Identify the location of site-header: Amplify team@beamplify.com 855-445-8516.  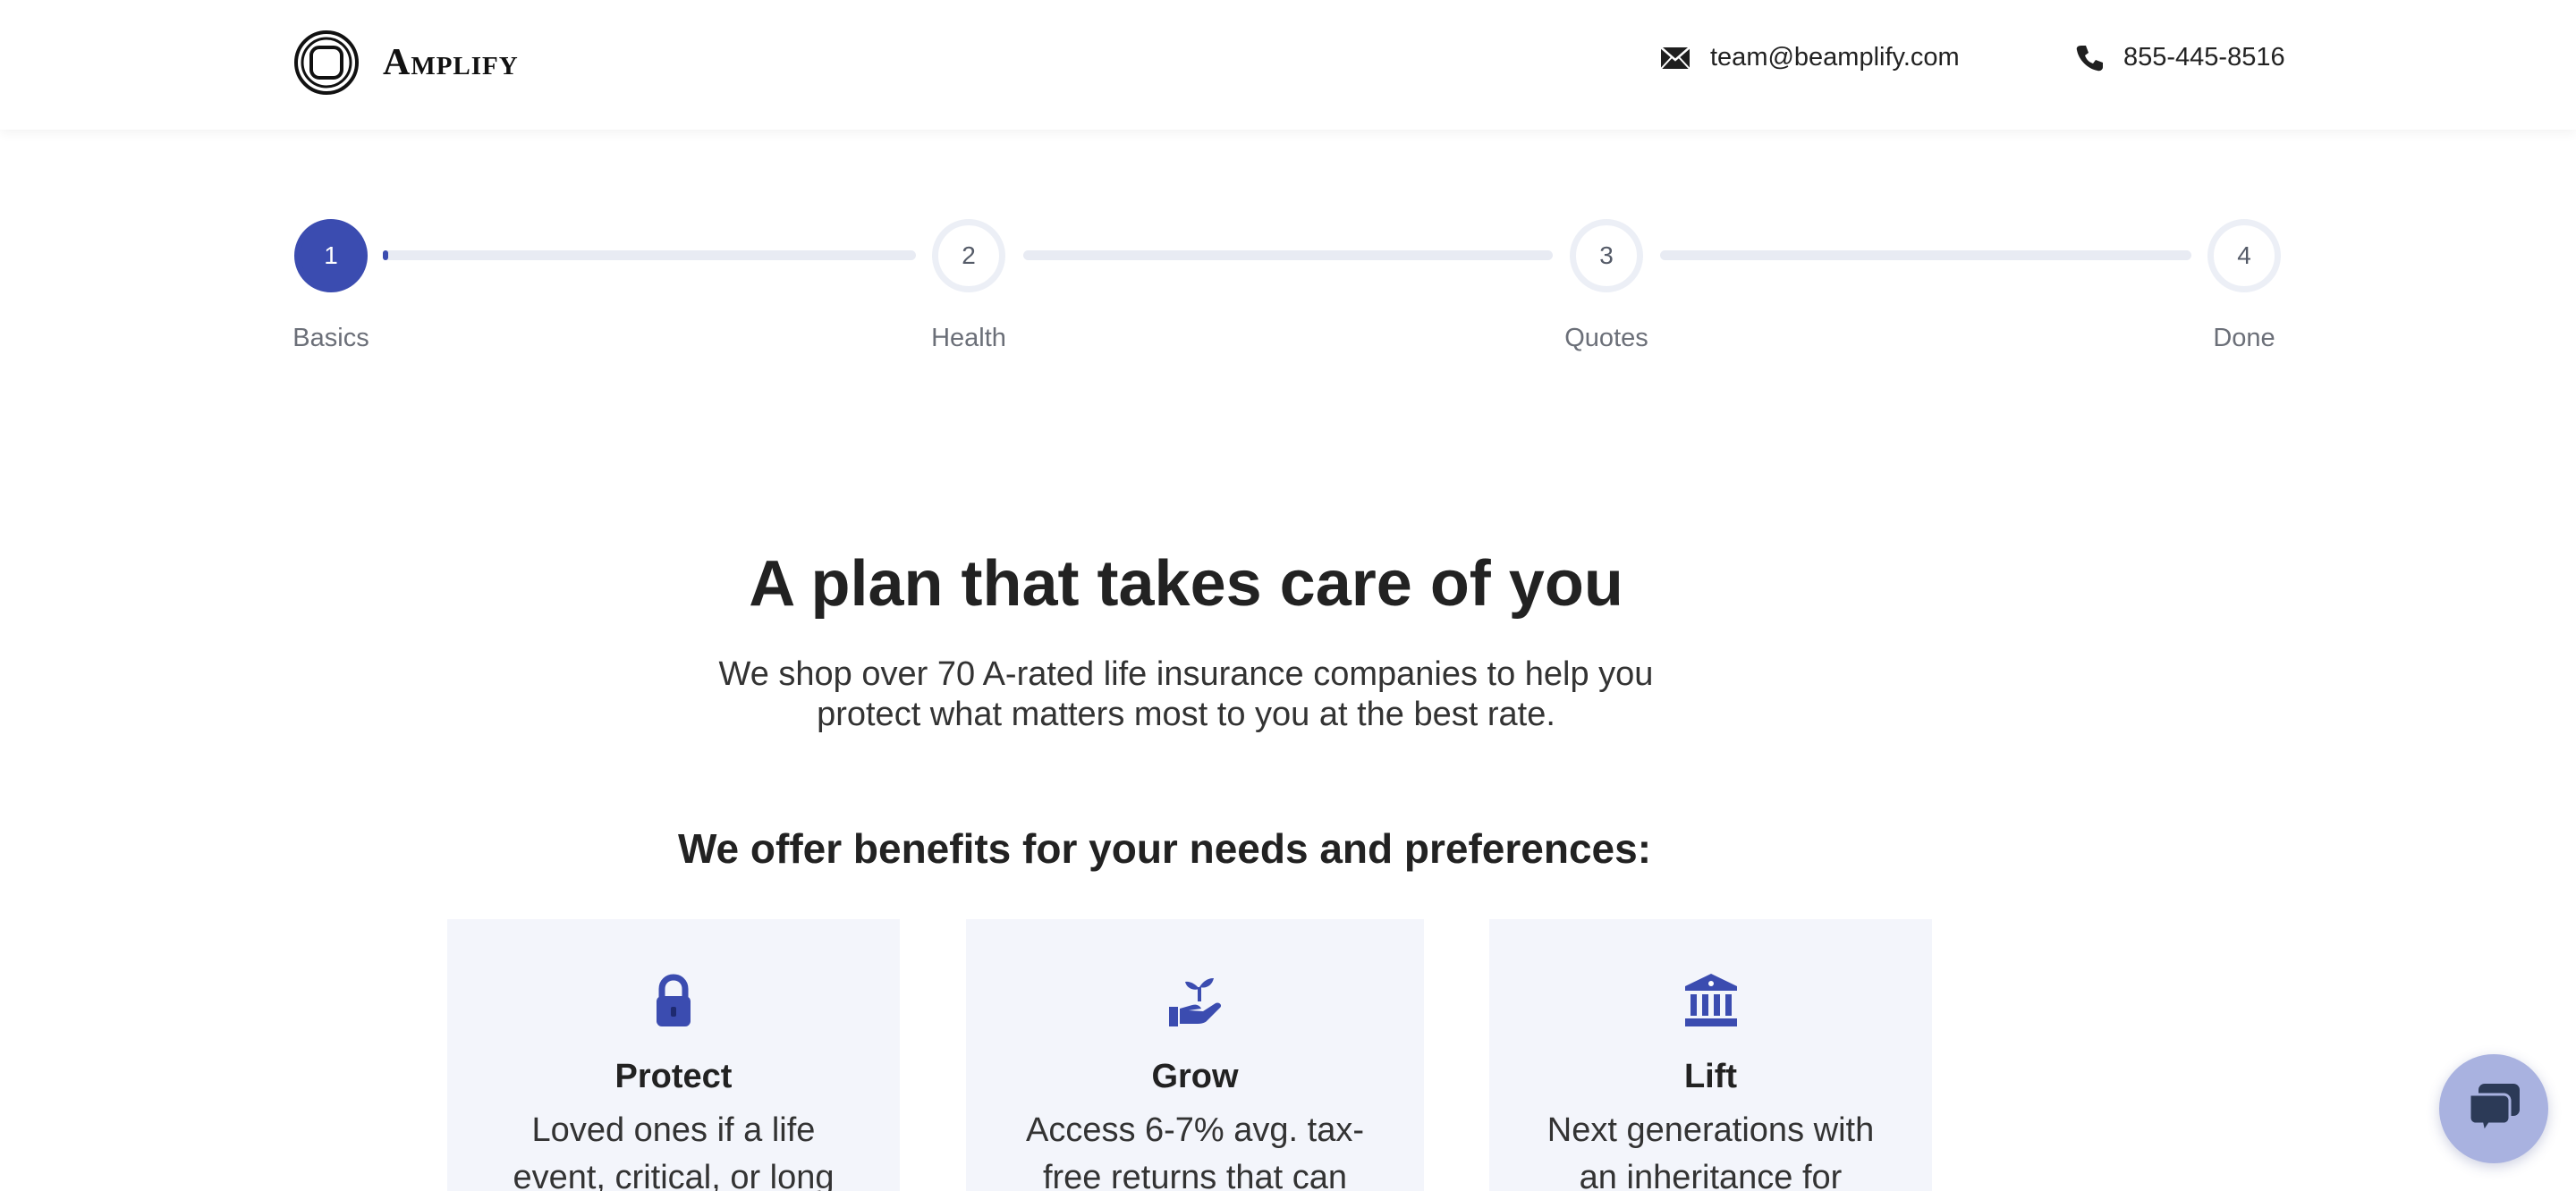
(1288, 65).